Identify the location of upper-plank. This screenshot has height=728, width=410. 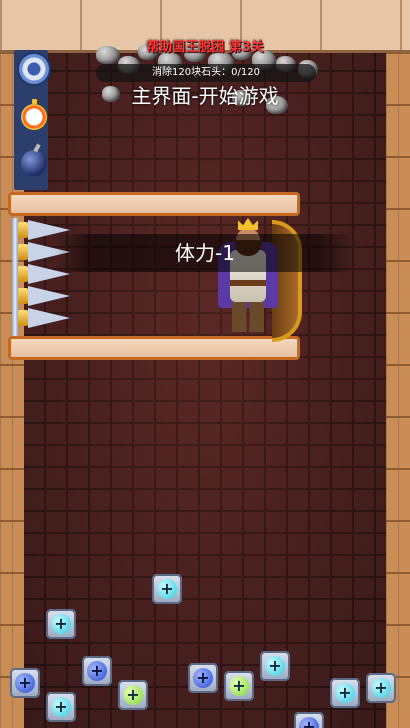
(154, 204).